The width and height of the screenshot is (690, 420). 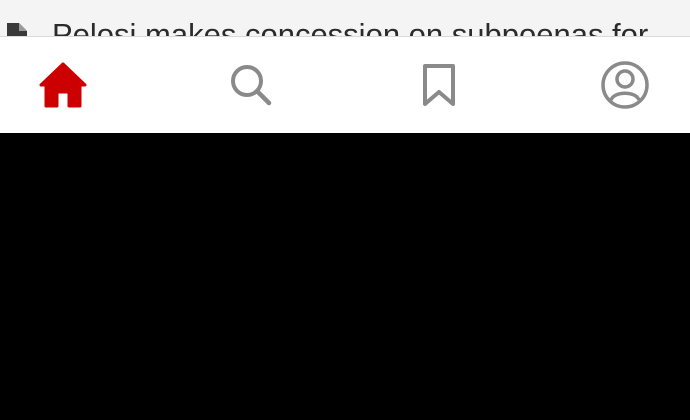 I want to click on search-icon, so click(x=251, y=85).